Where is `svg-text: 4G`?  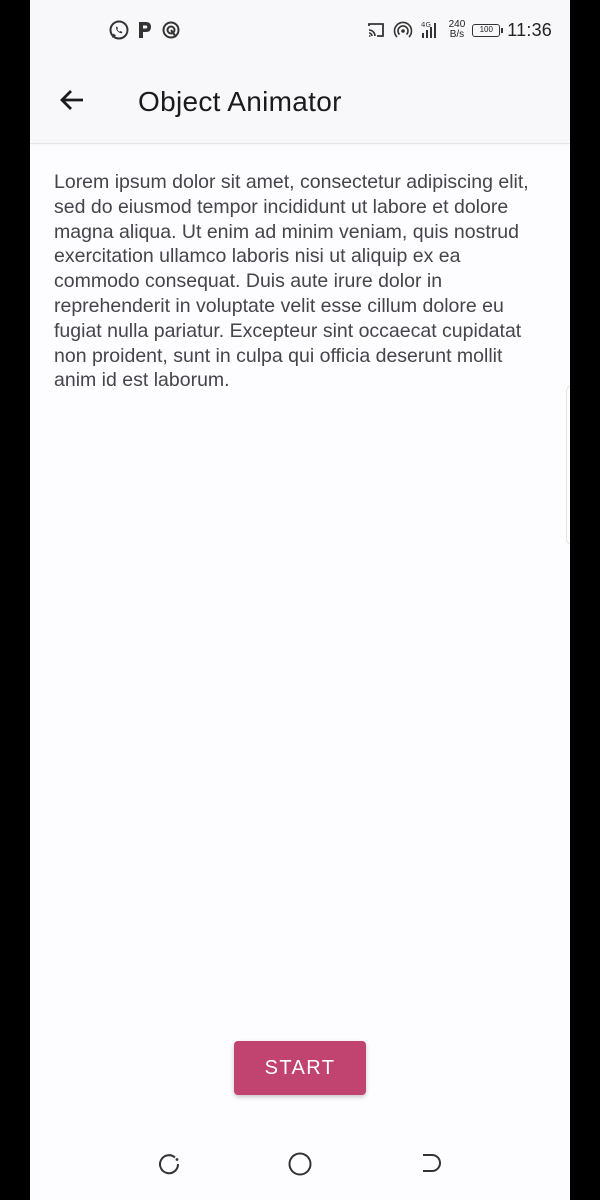 svg-text: 4G is located at coordinates (426, 25).